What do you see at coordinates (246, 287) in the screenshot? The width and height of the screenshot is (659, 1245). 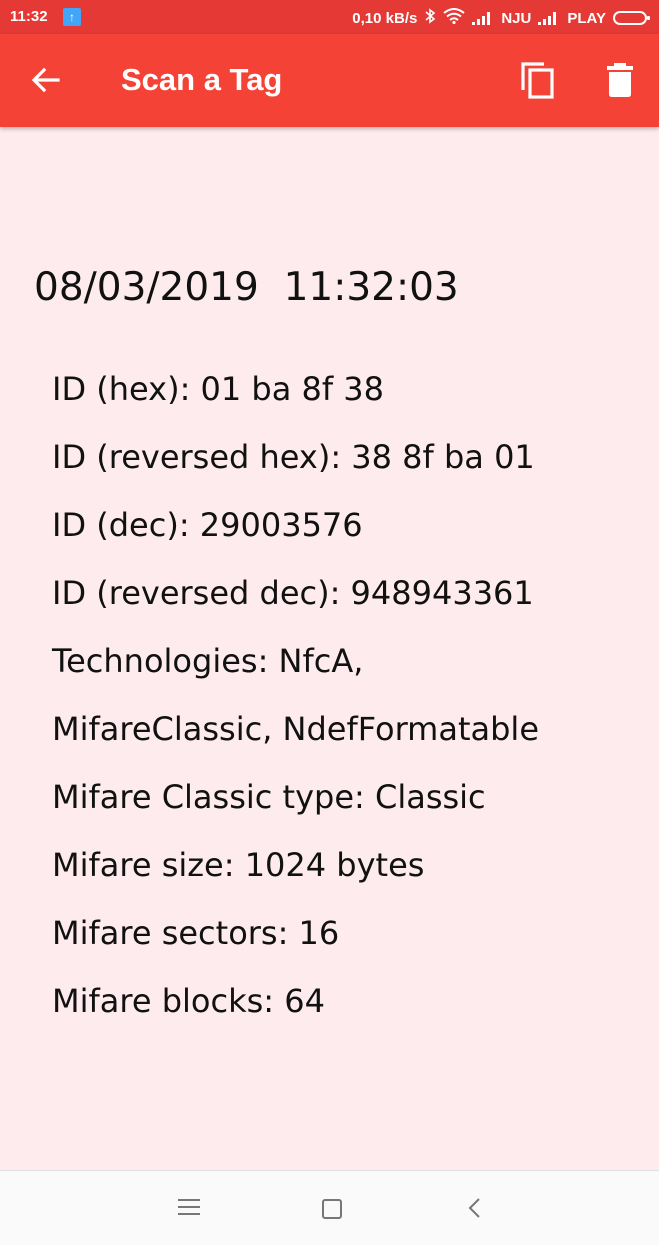 I see `scan-datetime: 08/03/2019 11:32:03` at bounding box center [246, 287].